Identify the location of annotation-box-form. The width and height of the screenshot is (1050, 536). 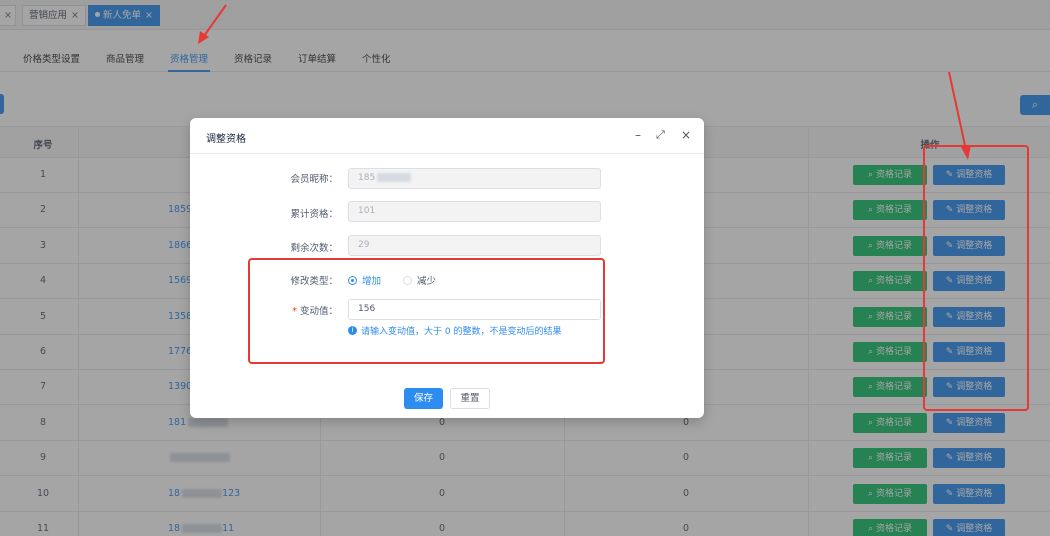
(426, 311).